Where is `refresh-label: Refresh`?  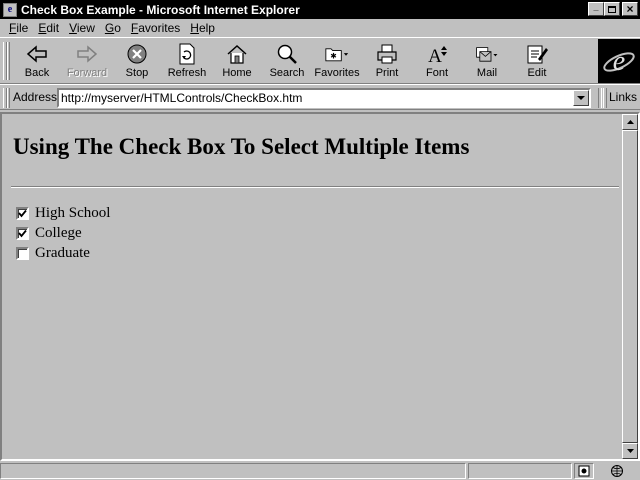 refresh-label: Refresh is located at coordinates (187, 73).